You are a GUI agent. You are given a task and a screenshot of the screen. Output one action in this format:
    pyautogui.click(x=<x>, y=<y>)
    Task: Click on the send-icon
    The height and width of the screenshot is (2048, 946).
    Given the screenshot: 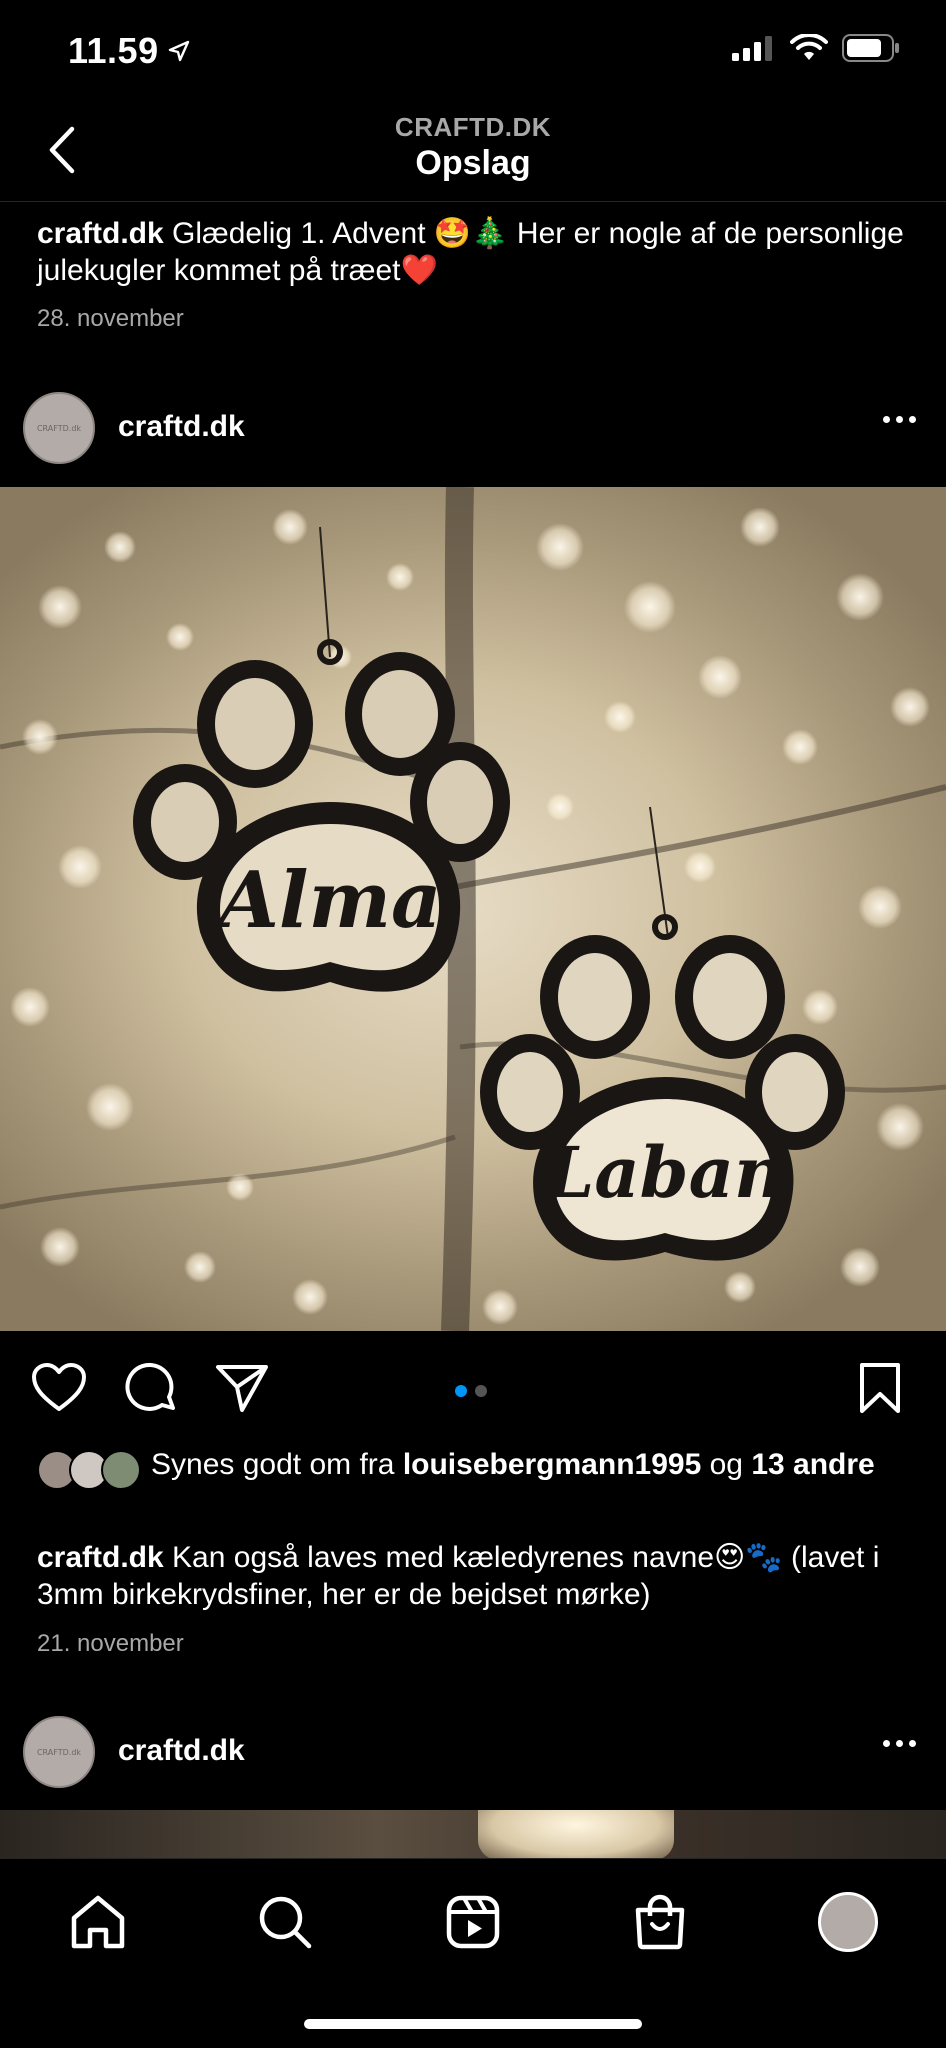 What is the action you would take?
    pyautogui.click(x=242, y=1388)
    